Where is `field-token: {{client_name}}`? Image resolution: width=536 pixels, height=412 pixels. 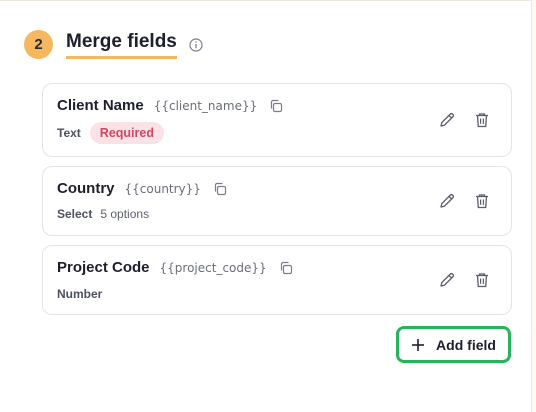
field-token: {{client_name}} is located at coordinates (205, 105).